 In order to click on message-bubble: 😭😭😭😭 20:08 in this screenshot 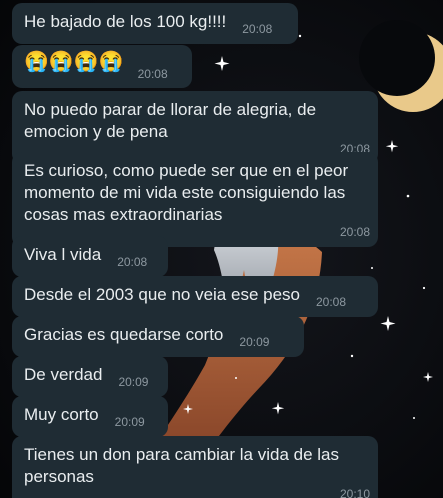, I will do `click(102, 66)`.